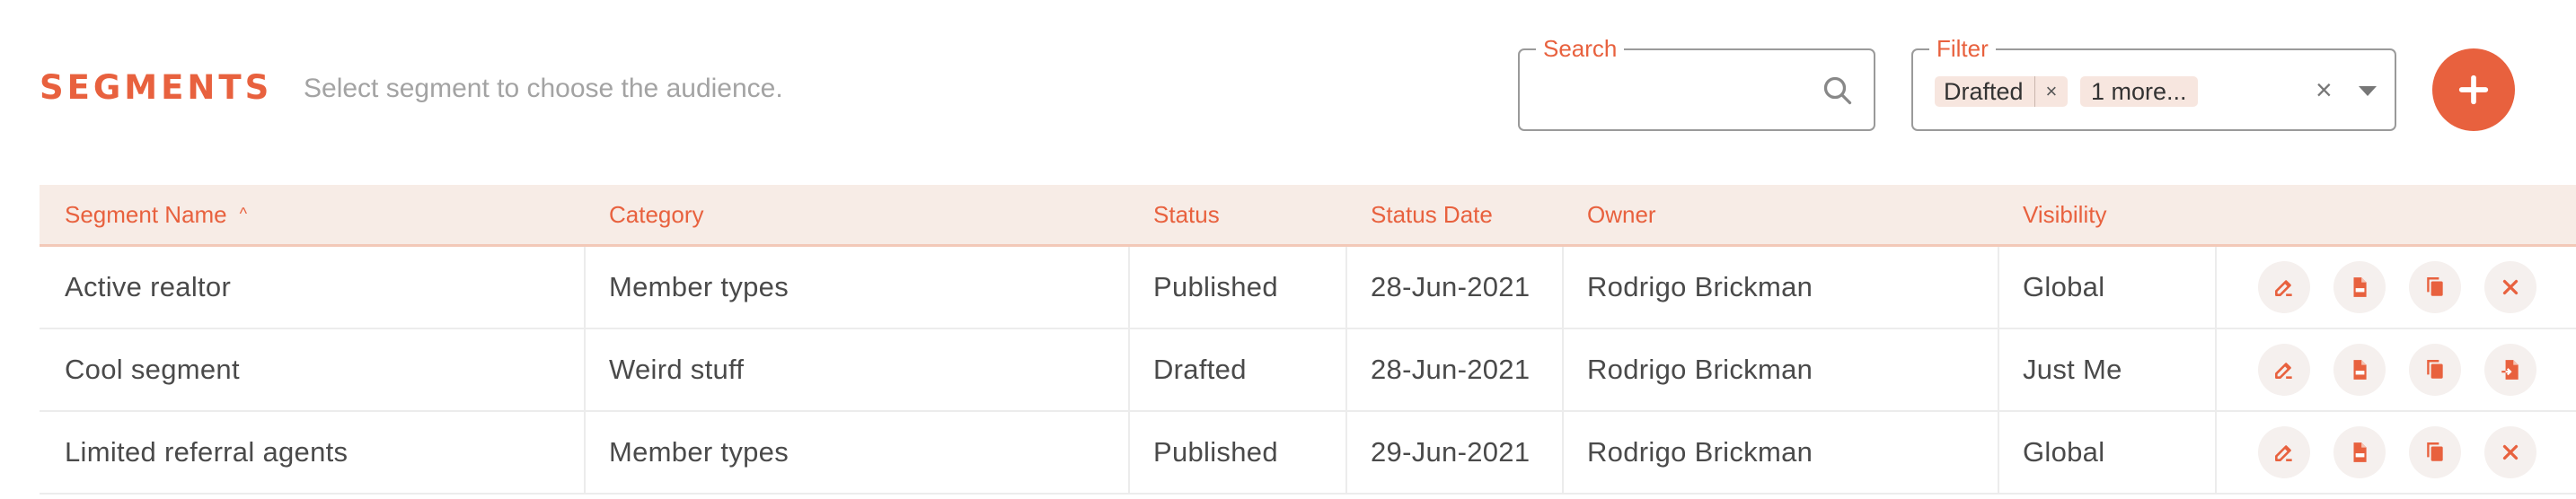 This screenshot has height=499, width=2576. What do you see at coordinates (1838, 90) in the screenshot?
I see `search-icon` at bounding box center [1838, 90].